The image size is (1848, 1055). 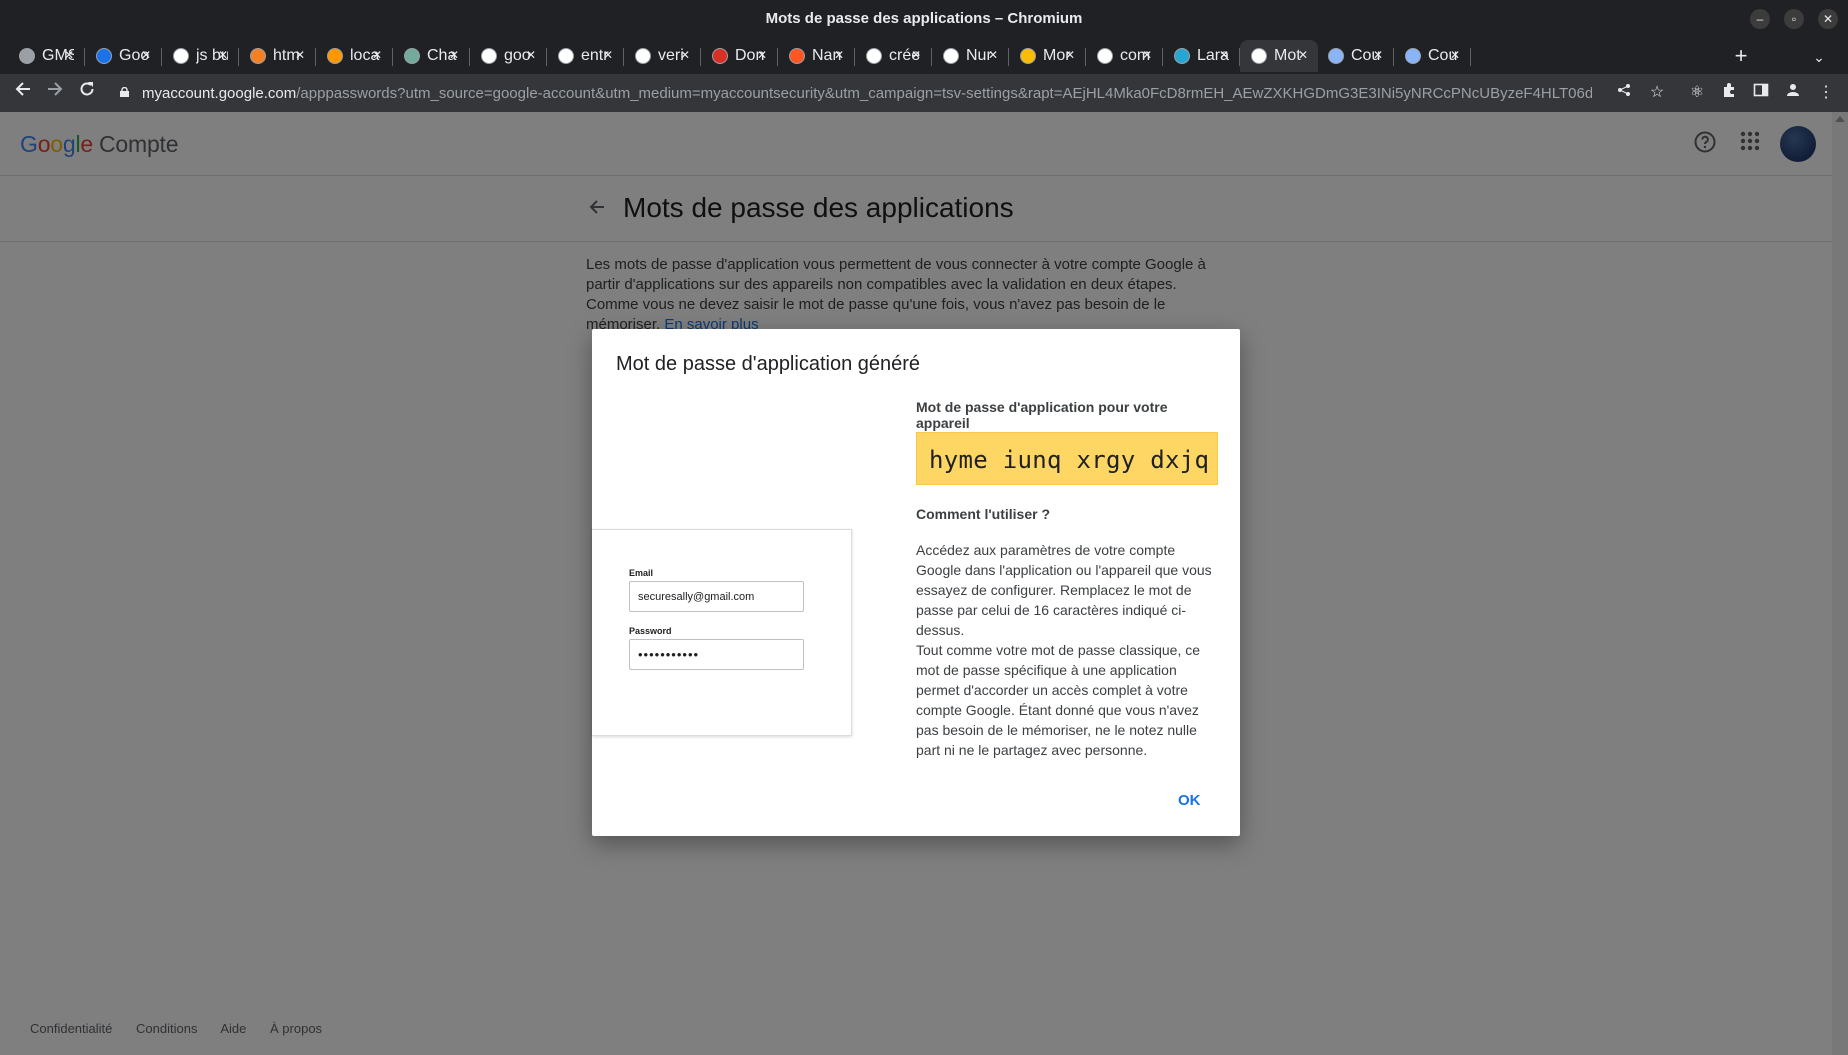 I want to click on close-window-icon: ✕, so click(x=1828, y=19).